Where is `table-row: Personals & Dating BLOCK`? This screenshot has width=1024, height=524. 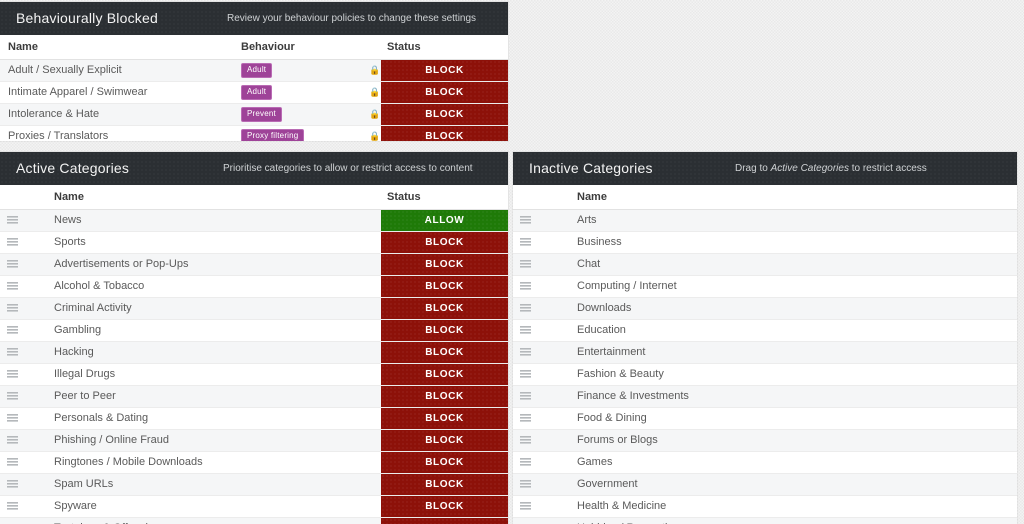
table-row: Personals & Dating BLOCK is located at coordinates (254, 419).